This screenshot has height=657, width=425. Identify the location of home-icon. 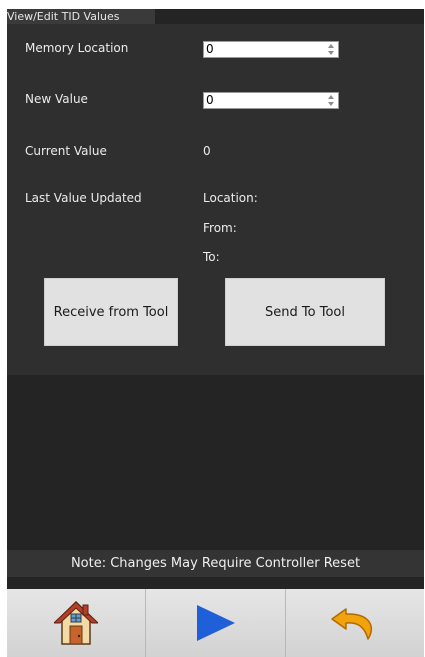
(76, 622).